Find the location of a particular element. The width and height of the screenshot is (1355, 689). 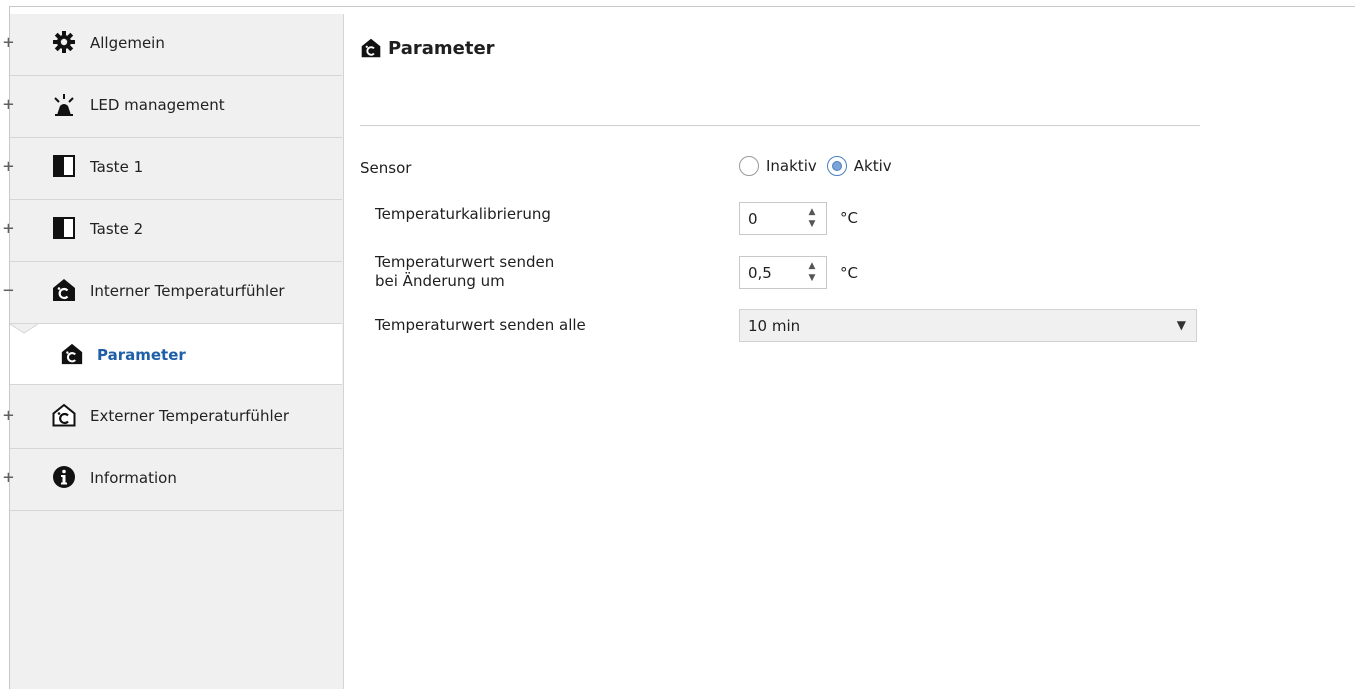

sensor-inaktiv-radio is located at coordinates (749, 166).